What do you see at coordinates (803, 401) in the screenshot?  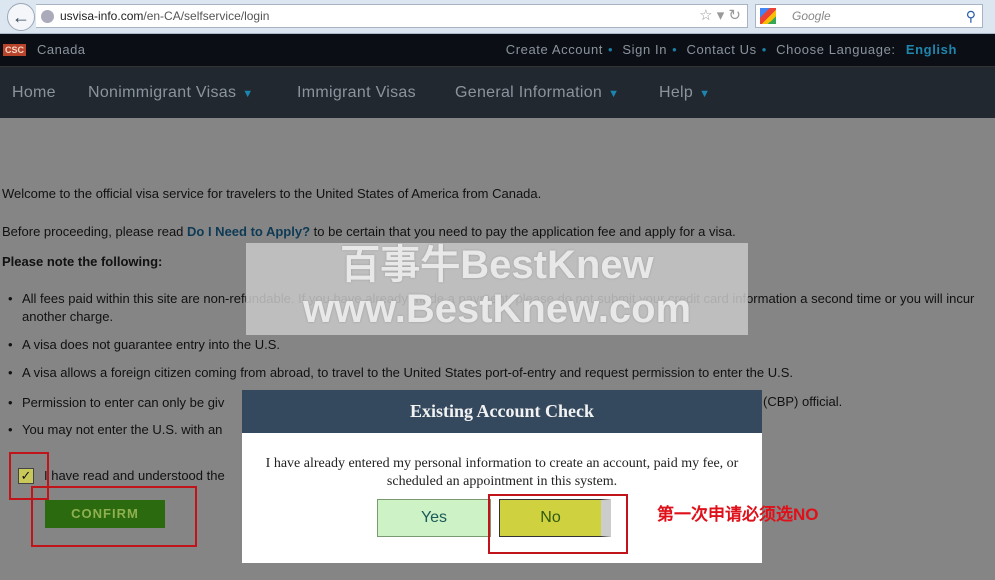 I see `bullet-item-tail: (CBP) official.` at bounding box center [803, 401].